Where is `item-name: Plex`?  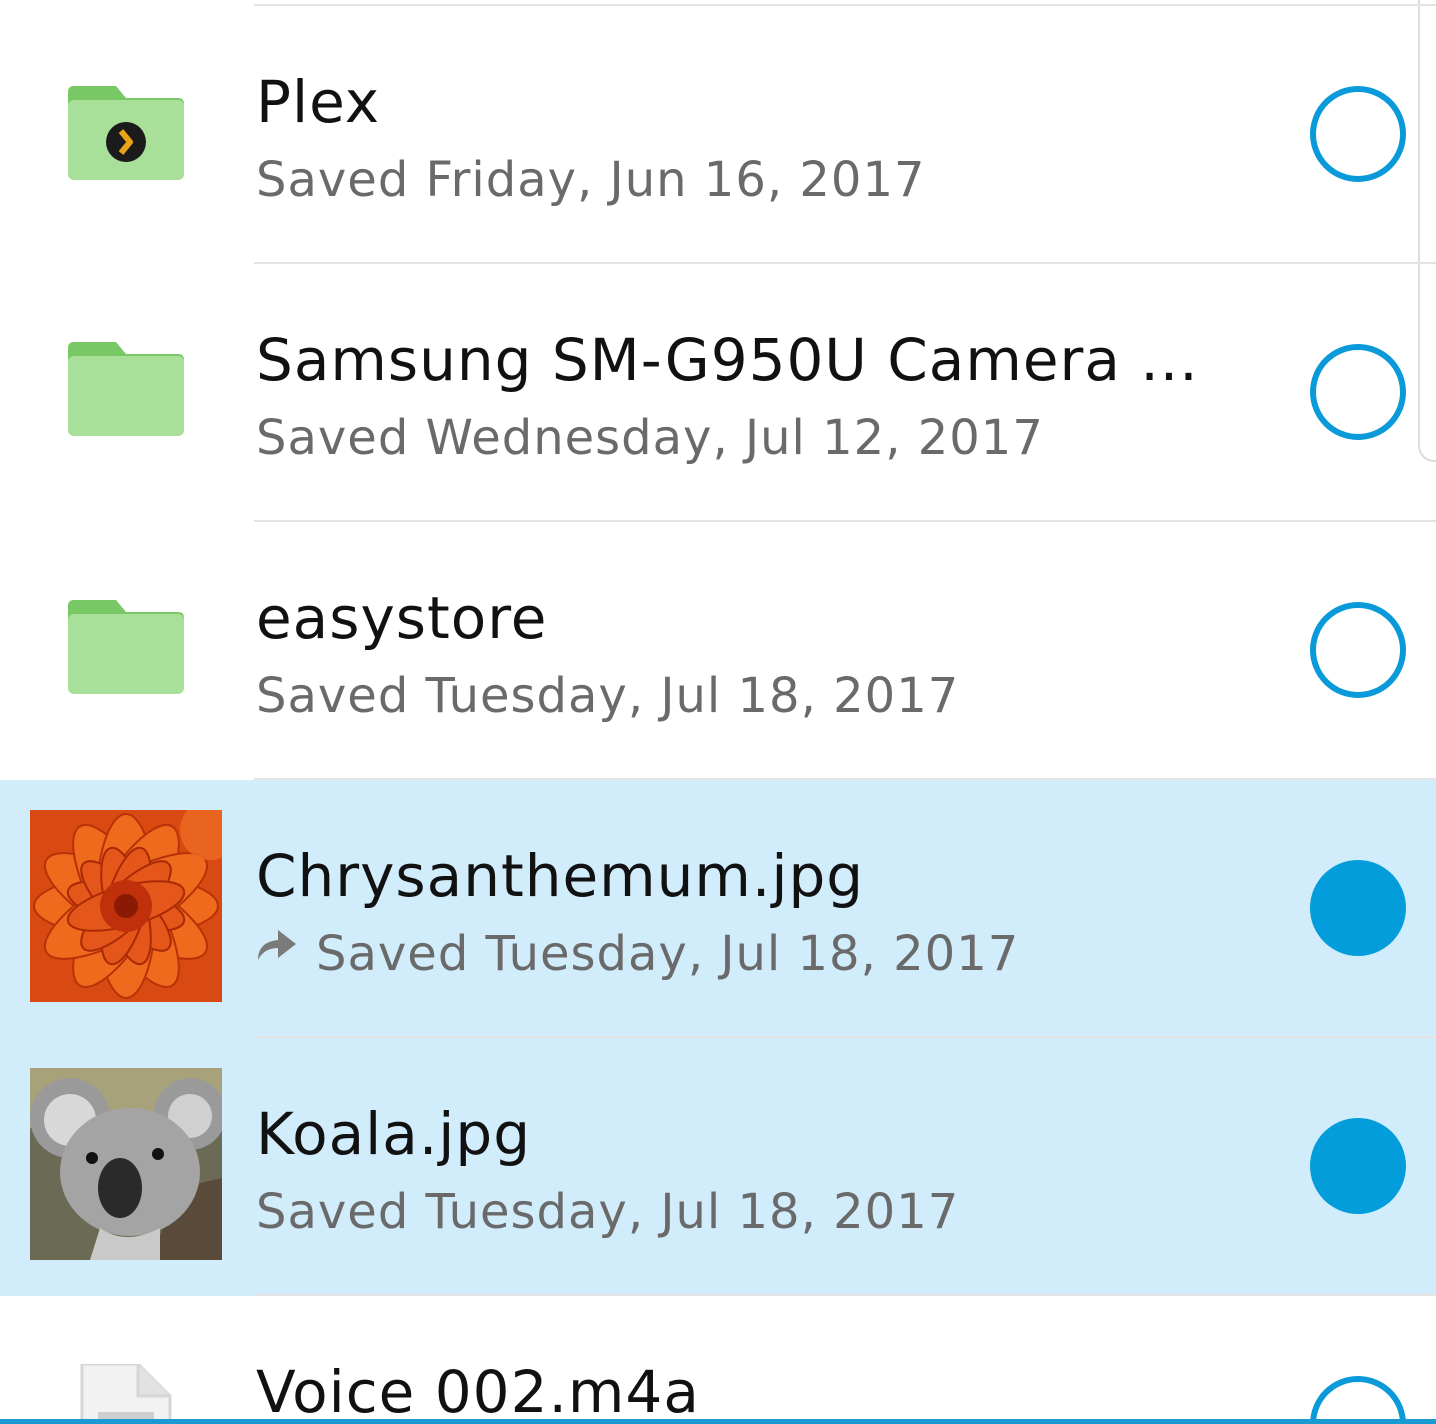 item-name: Plex is located at coordinates (318, 102).